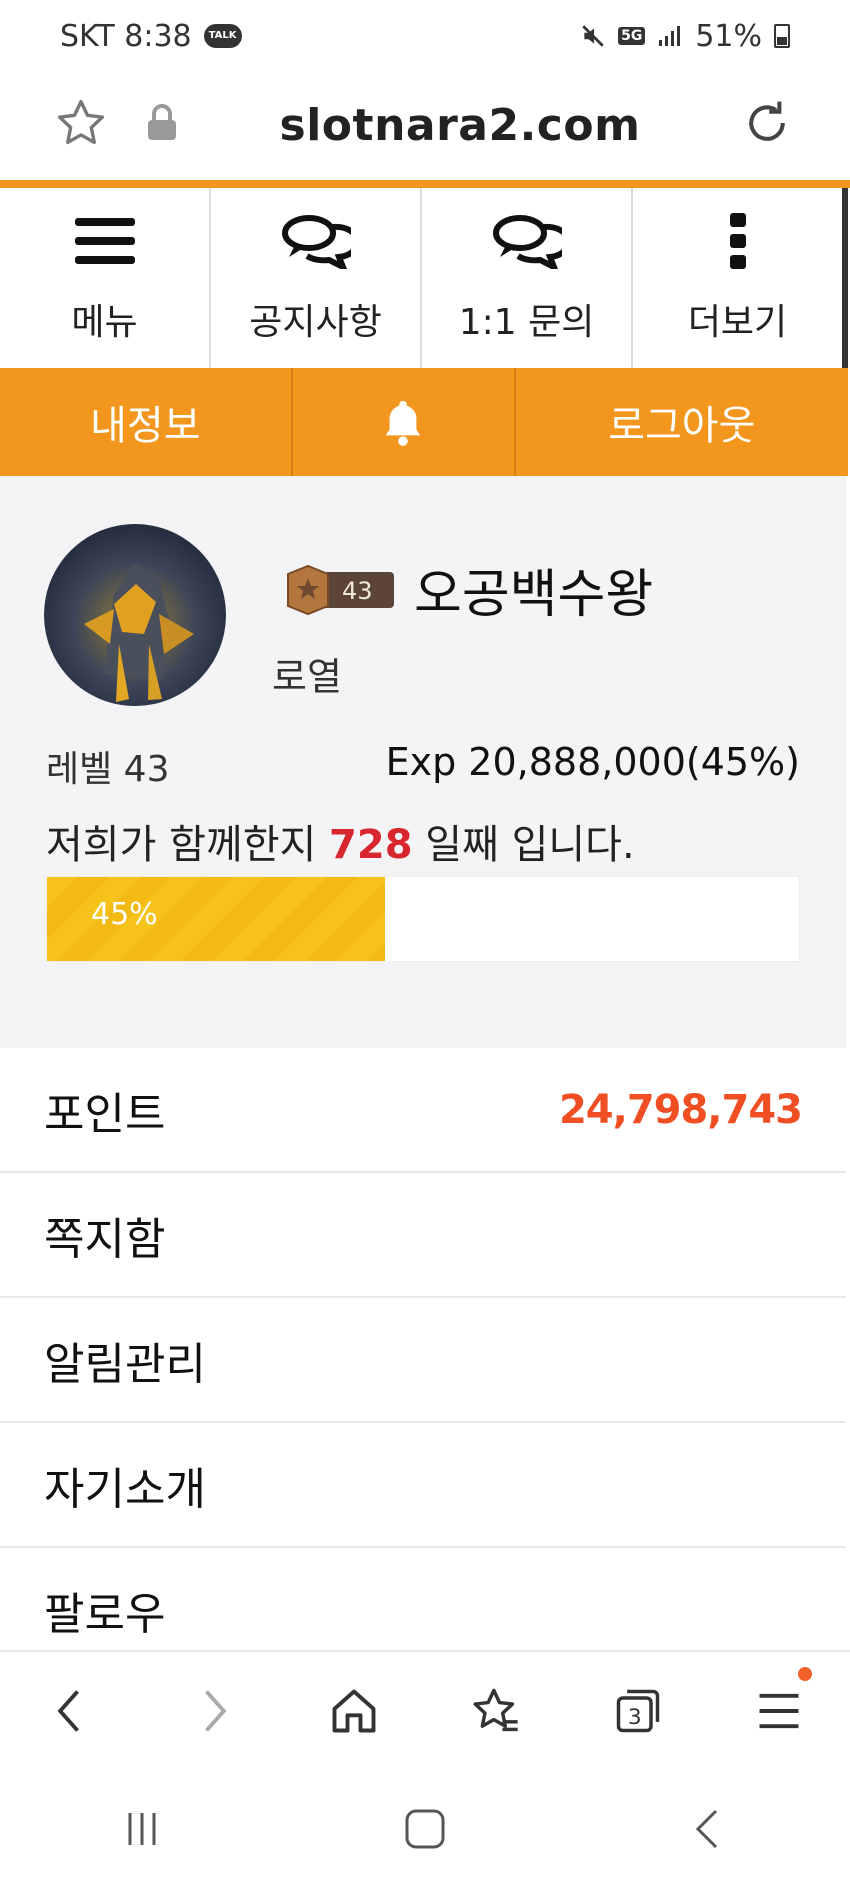  What do you see at coordinates (423, 919) in the screenshot?
I see `exp-progress-bar: 45%` at bounding box center [423, 919].